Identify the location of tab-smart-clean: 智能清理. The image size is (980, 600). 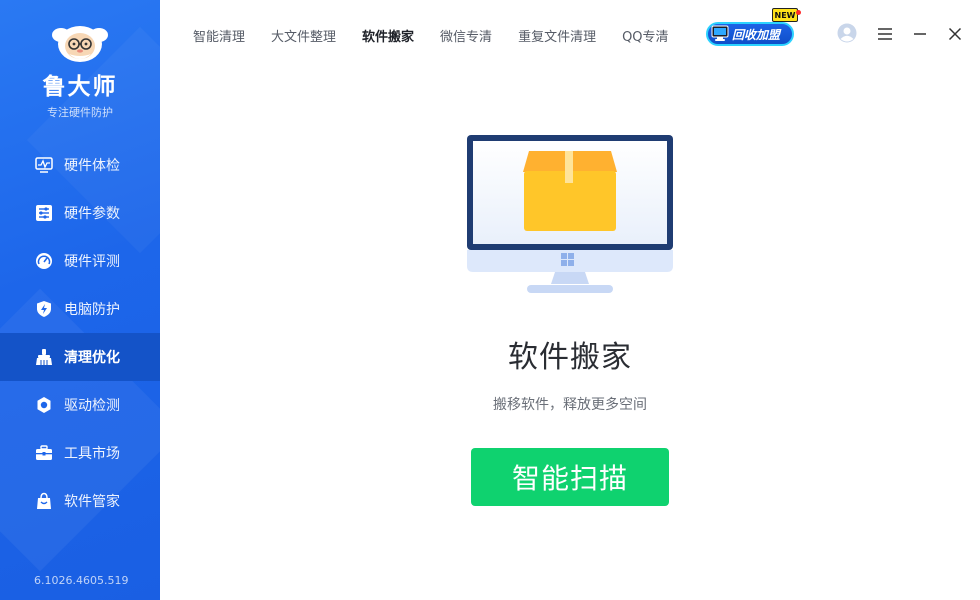
(219, 35).